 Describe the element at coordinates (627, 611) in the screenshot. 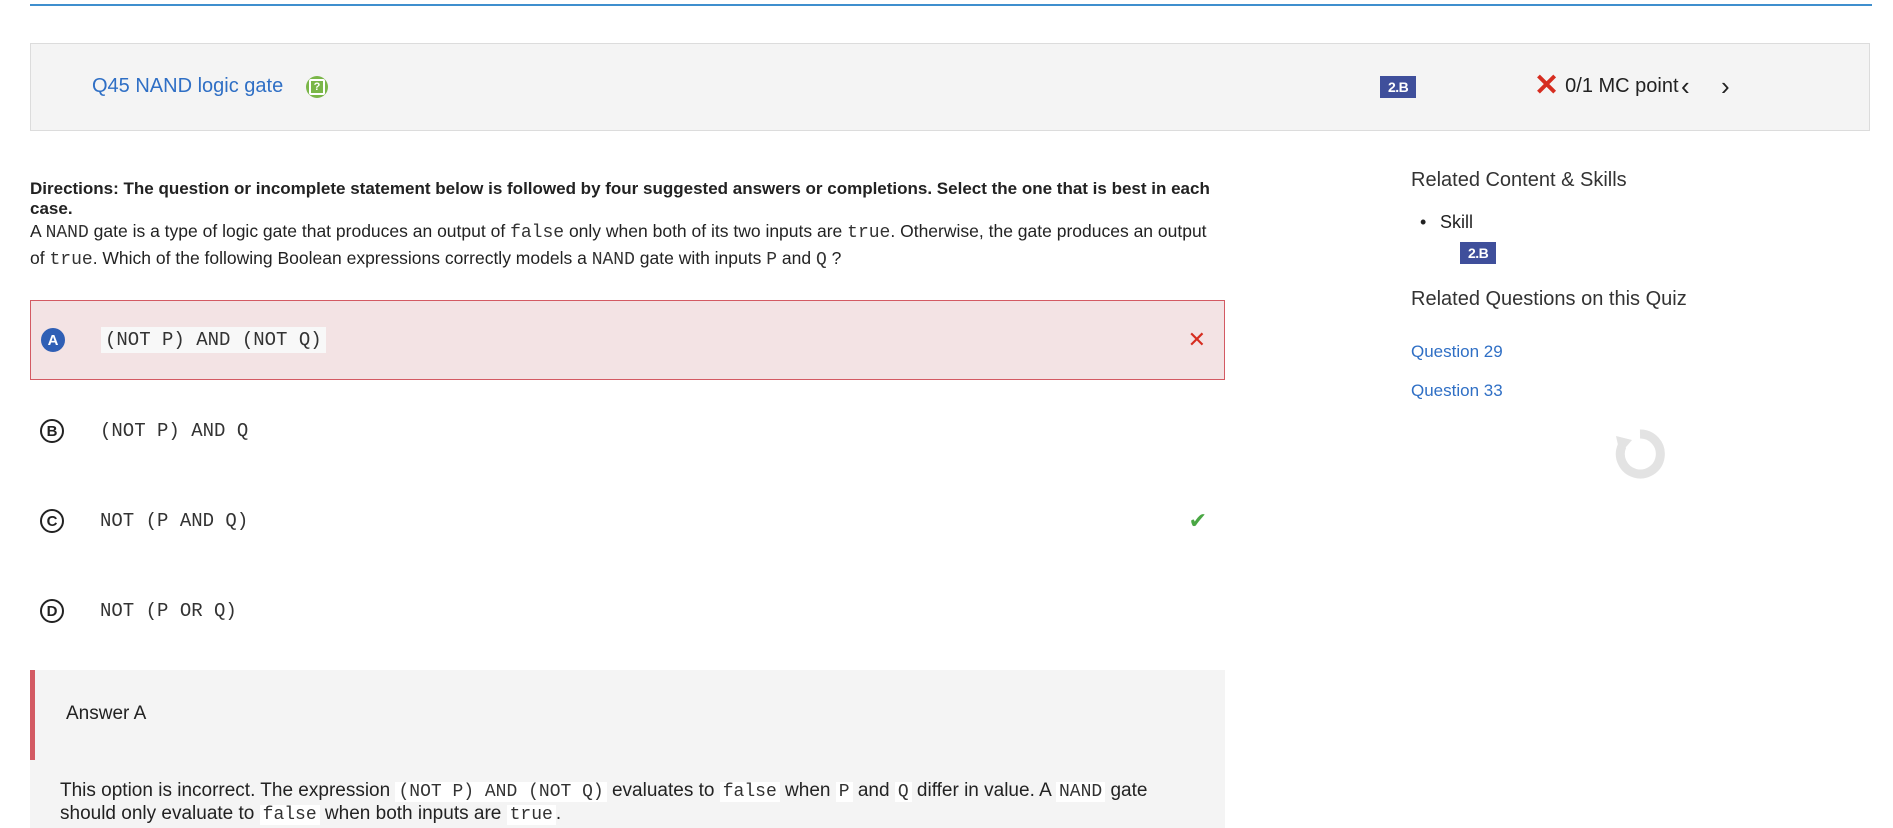

I see `choice-d: D NOT (P OR Q)` at that location.